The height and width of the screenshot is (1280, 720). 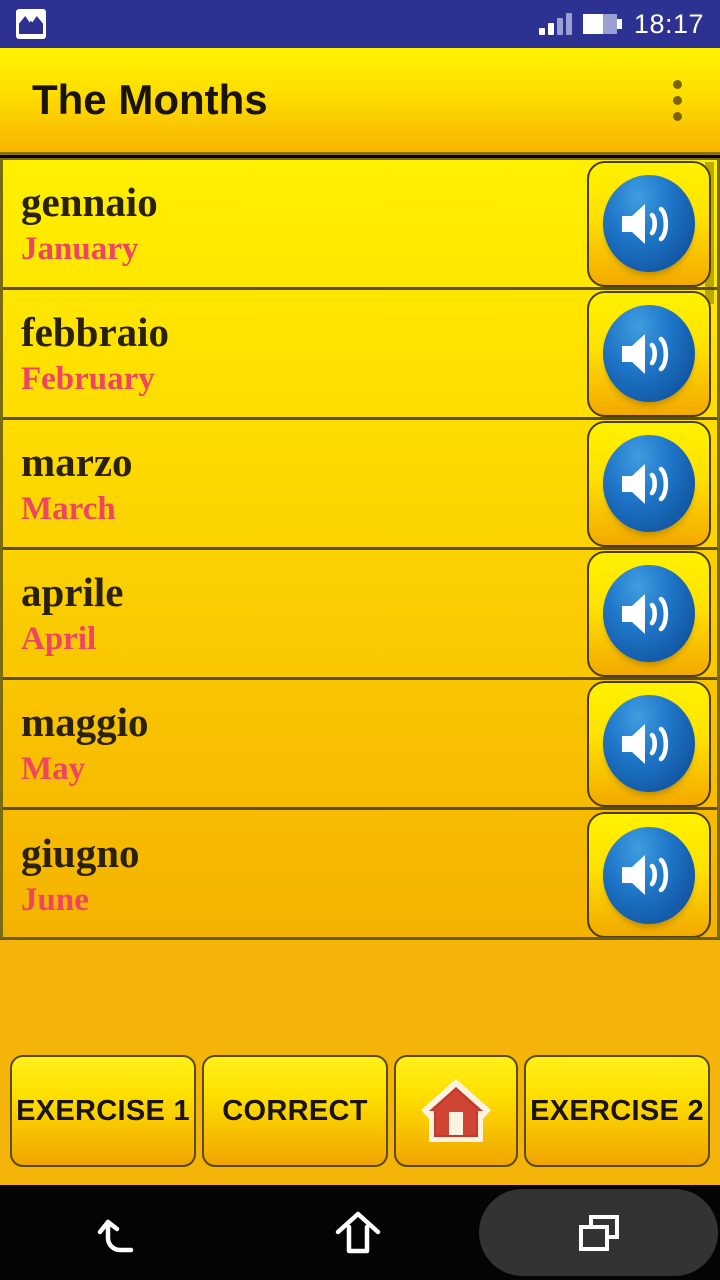 I want to click on status-bar-left, so click(x=31, y=24).